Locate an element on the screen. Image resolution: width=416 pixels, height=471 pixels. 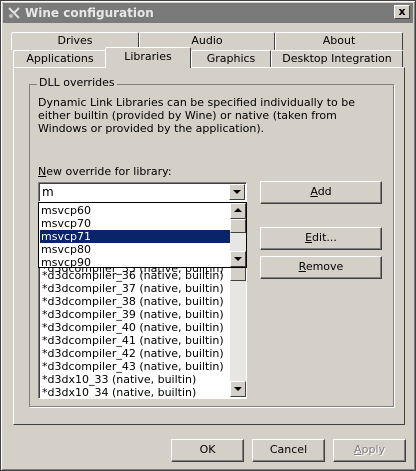
list-item: *d3dcompiler_39 (native, builtin) is located at coordinates (133, 314).